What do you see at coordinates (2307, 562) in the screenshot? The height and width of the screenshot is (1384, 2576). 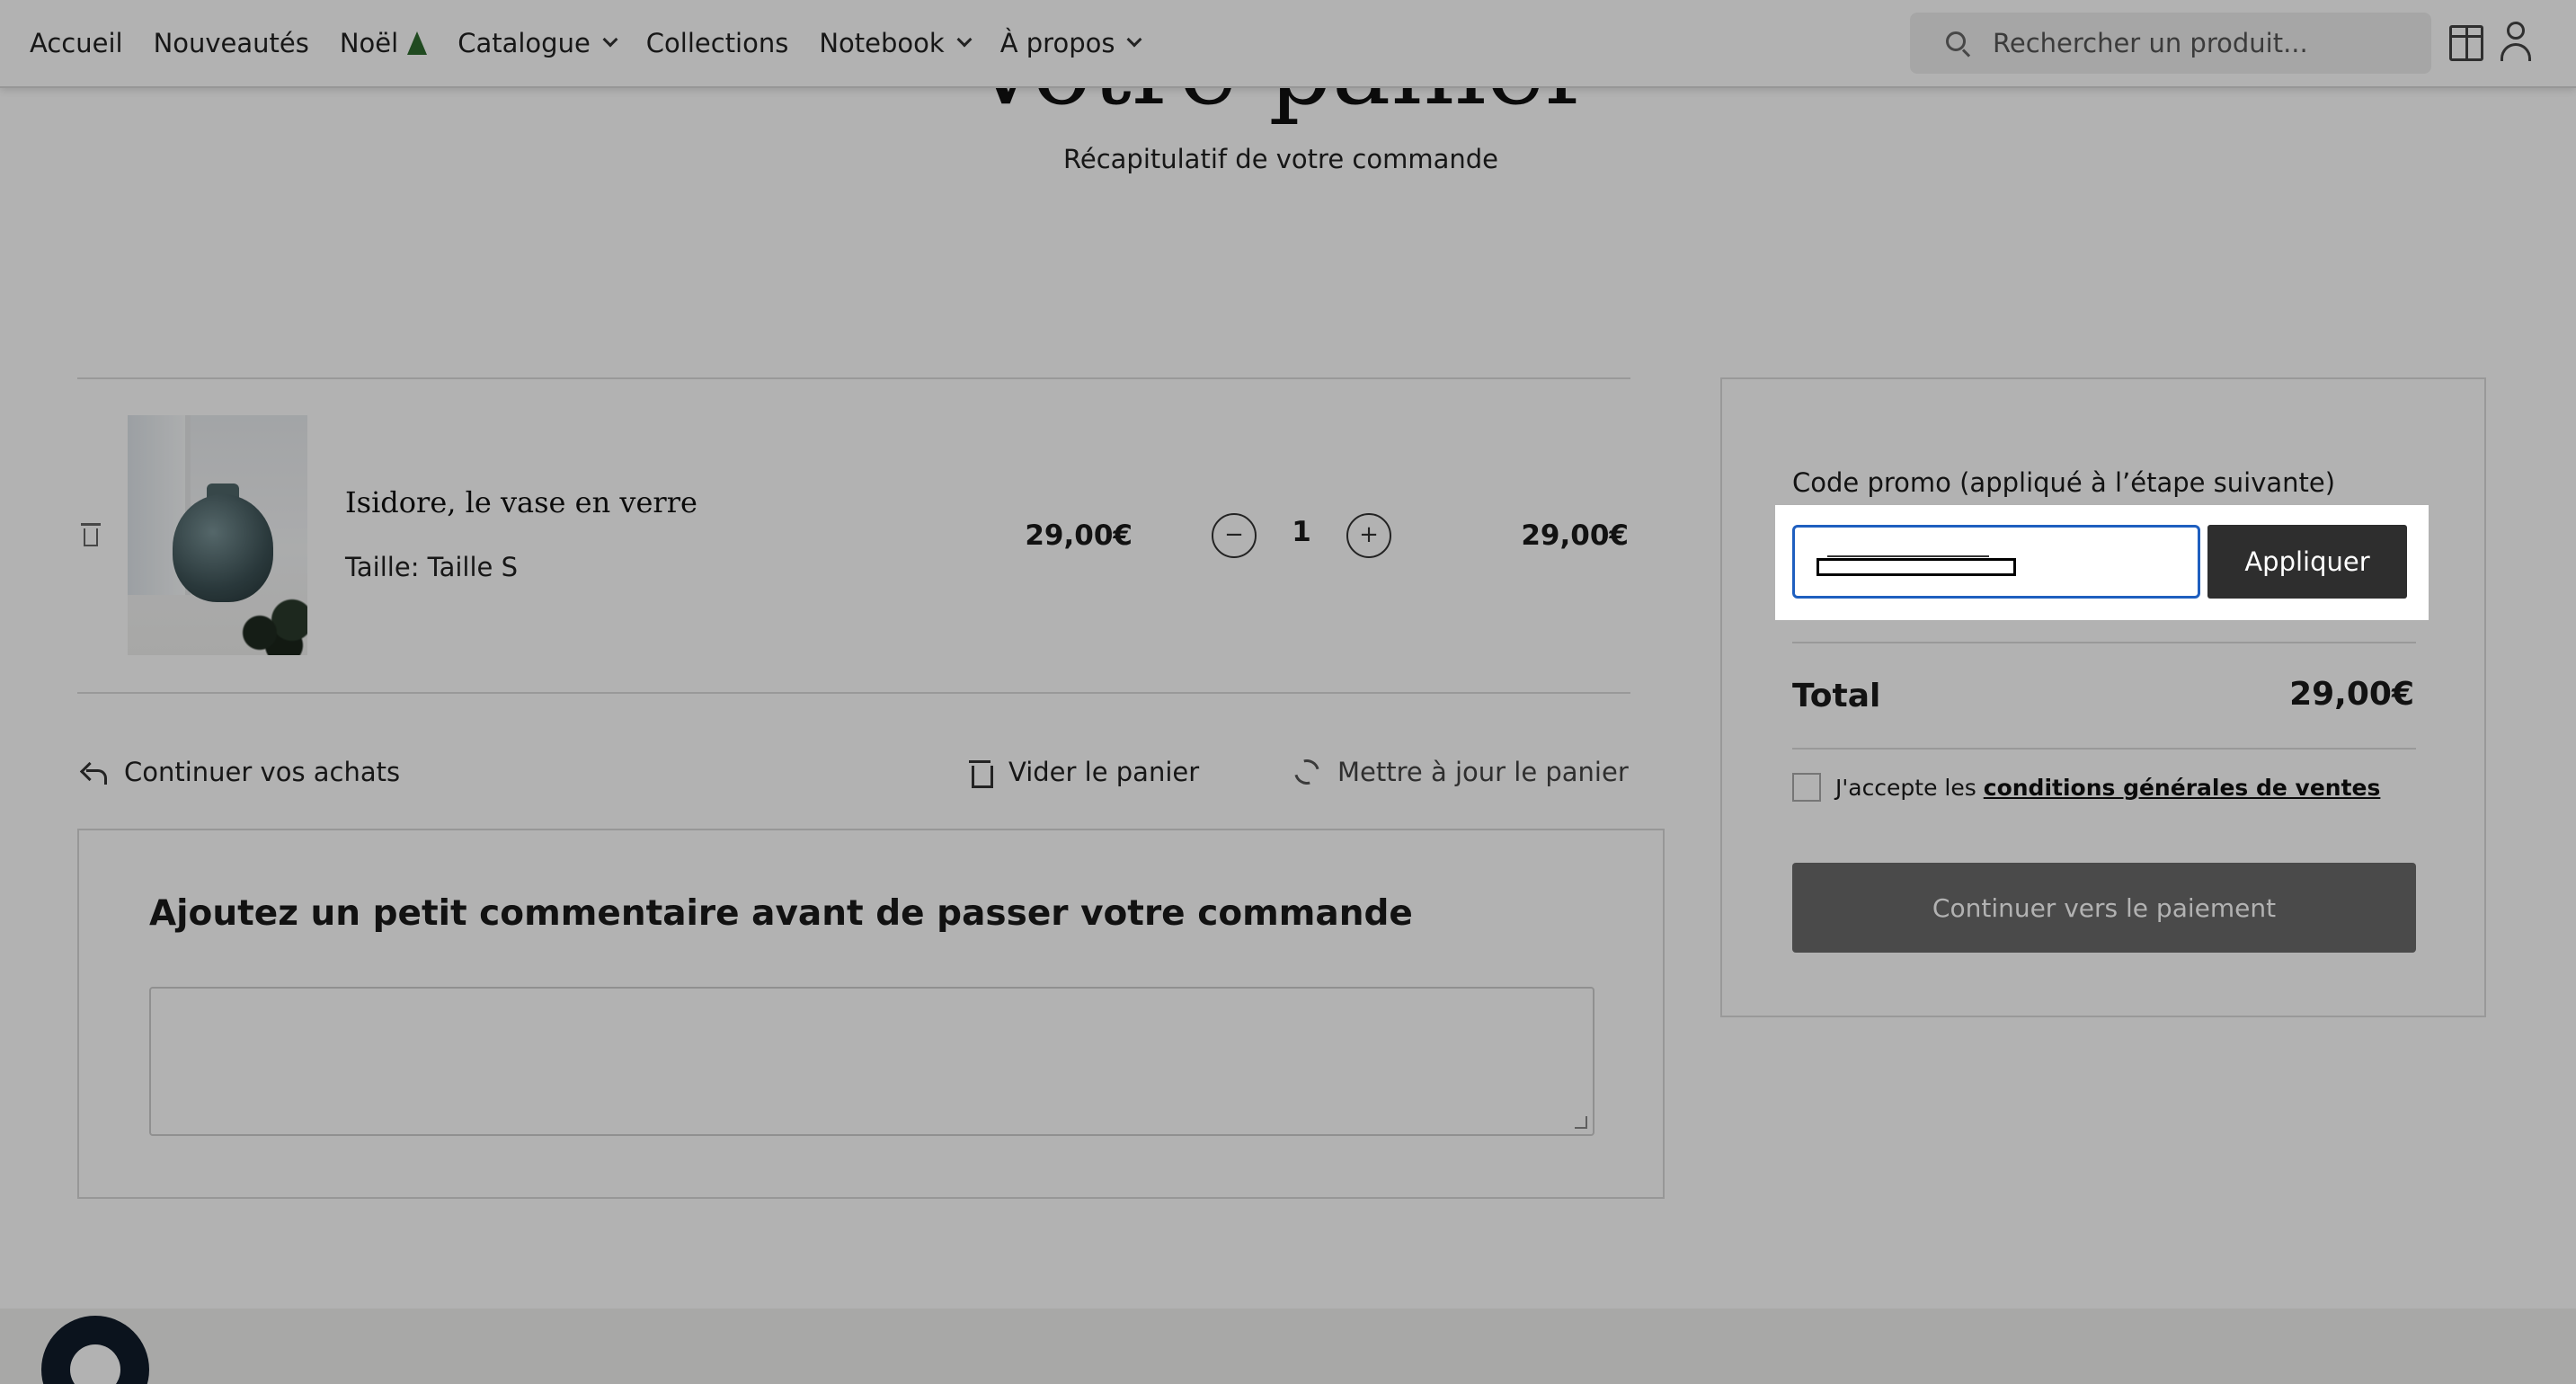 I see `apply-promo-button: Appliquer` at bounding box center [2307, 562].